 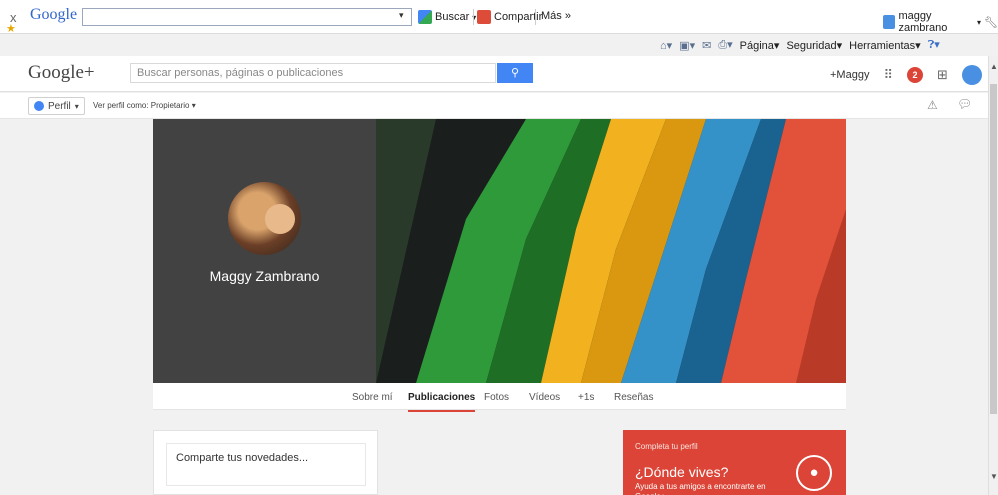 What do you see at coordinates (509, 17) in the screenshot?
I see `toolbar-share-button: Compartir` at bounding box center [509, 17].